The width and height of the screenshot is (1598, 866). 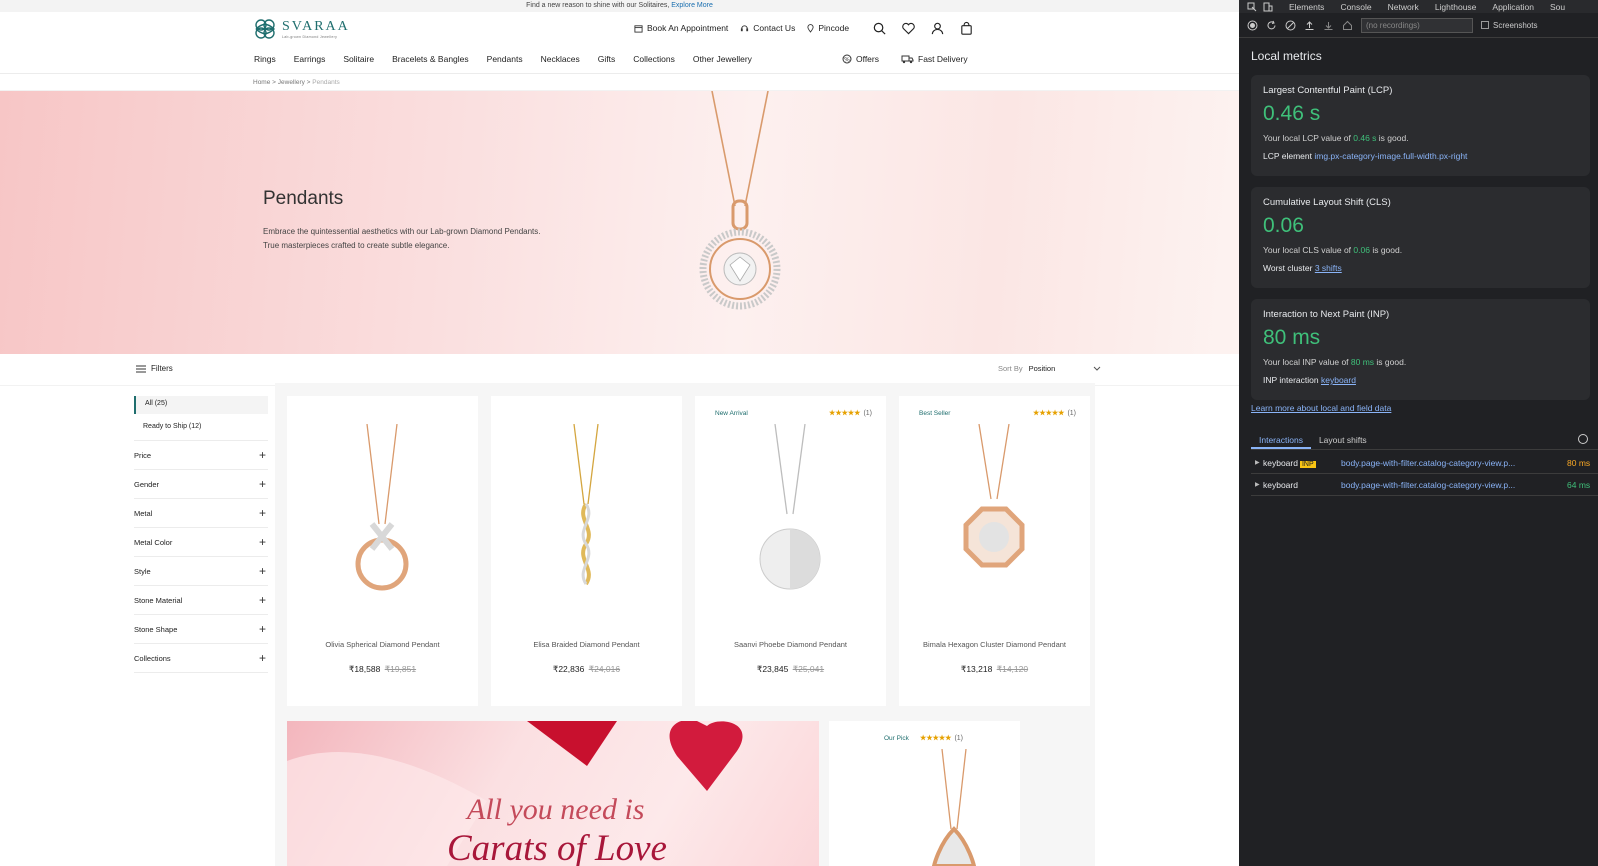 What do you see at coordinates (1417, 25) in the screenshot?
I see `recordings-select: (no recordings)` at bounding box center [1417, 25].